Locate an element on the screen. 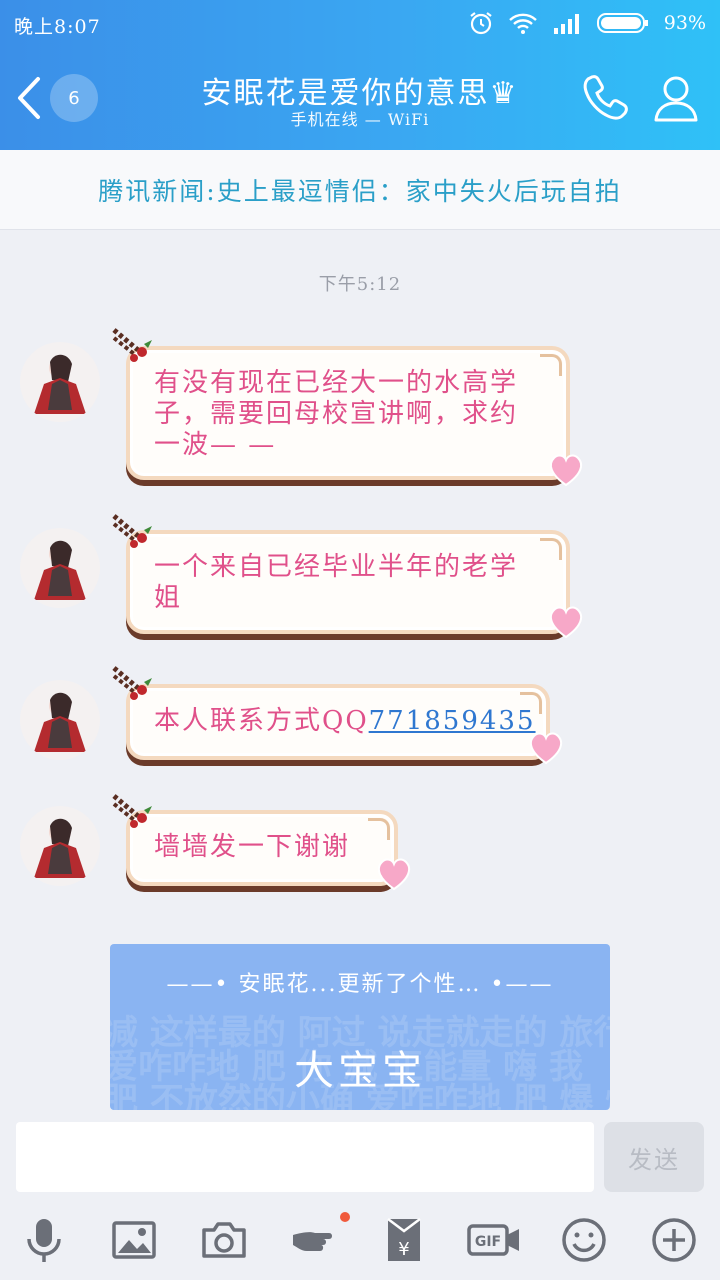 The width and height of the screenshot is (720, 1280). toolbar: ¥ GIF is located at coordinates (360, 1244).